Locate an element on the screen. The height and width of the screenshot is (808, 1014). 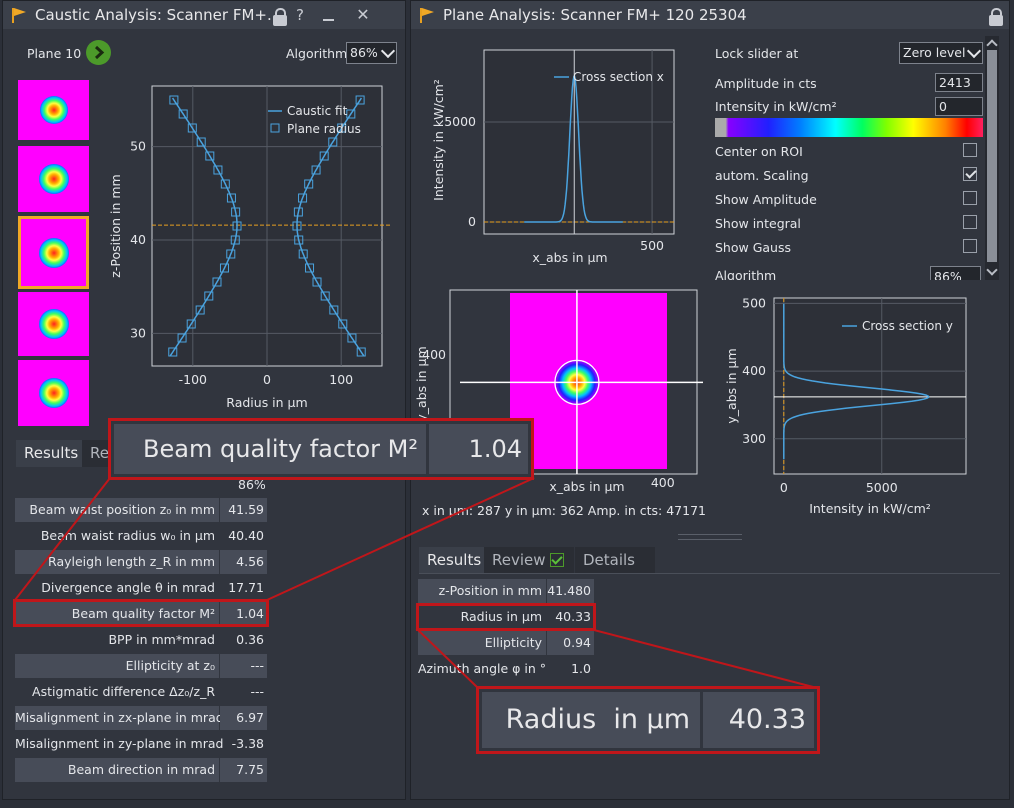
highlight-right-row is located at coordinates (506, 617).